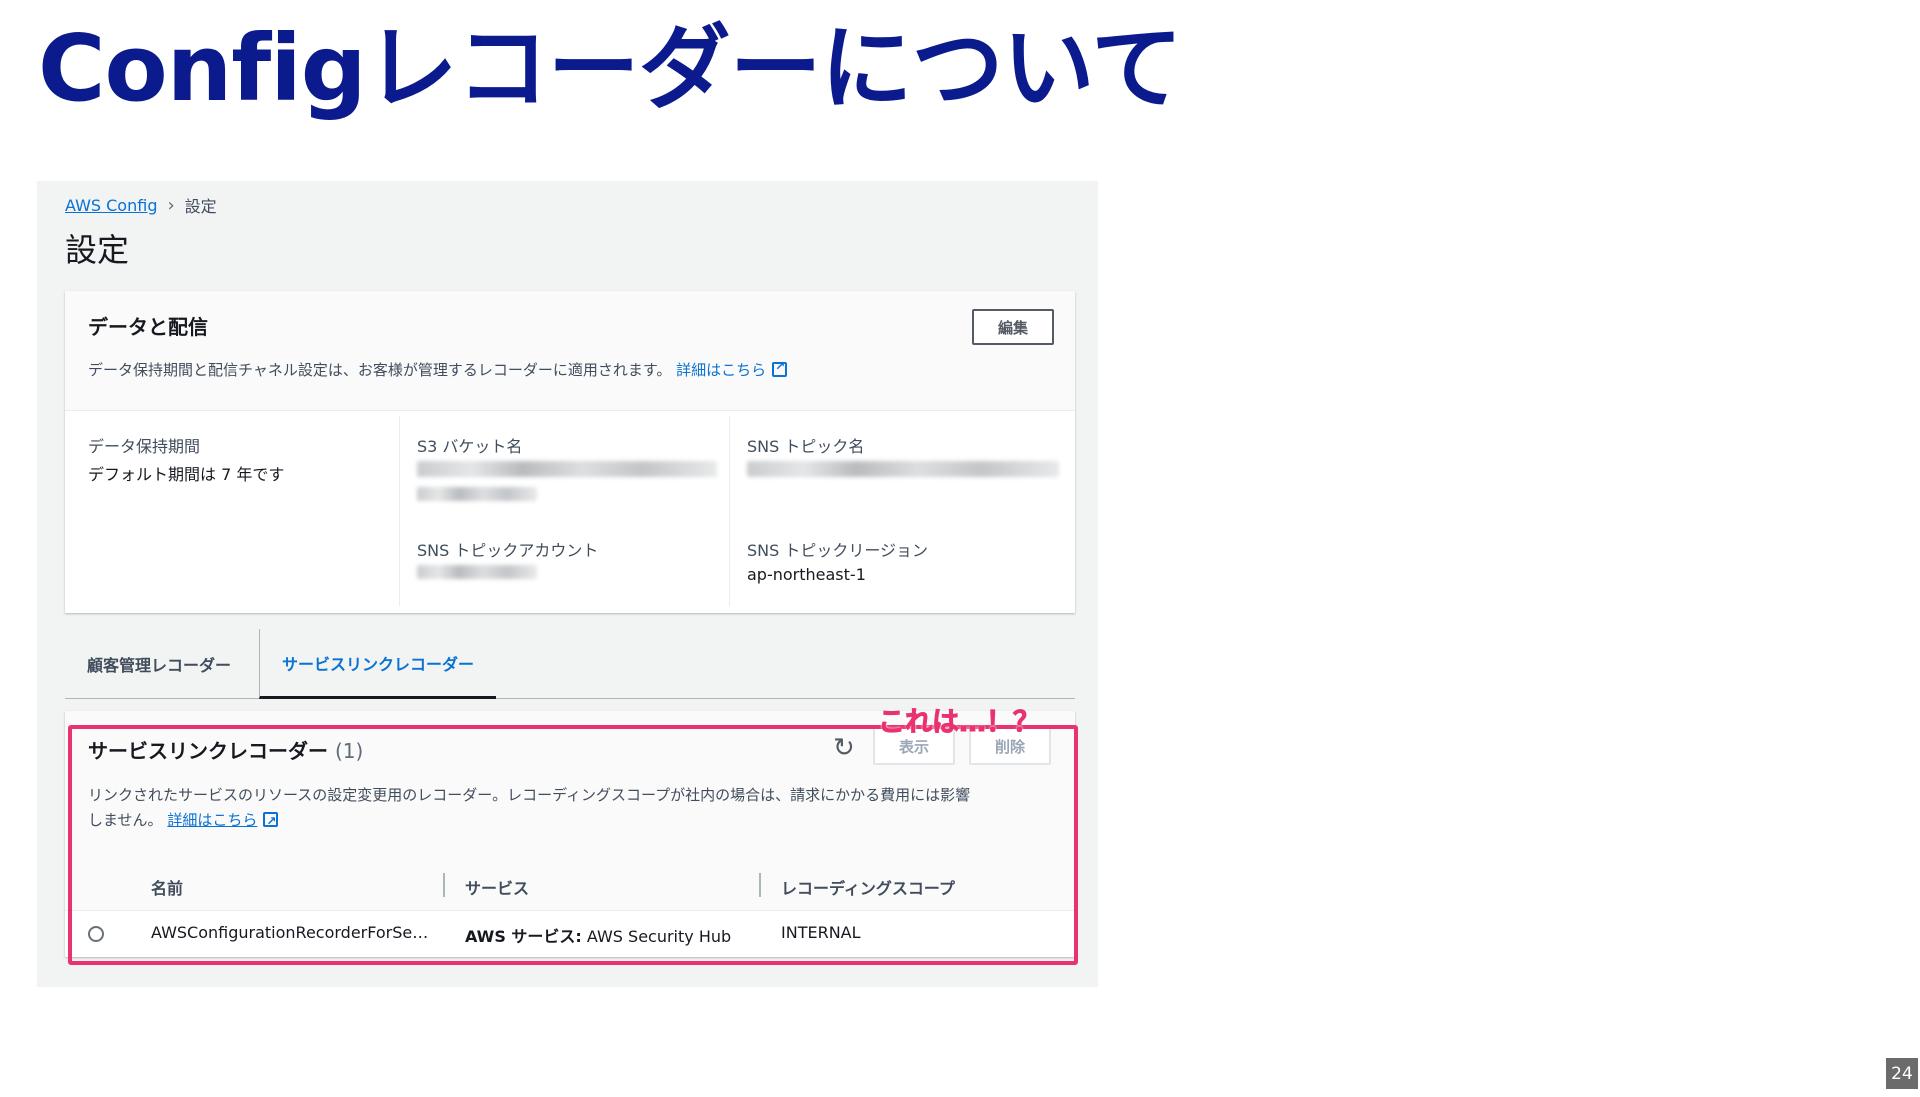  I want to click on service-cell: AWS サービス: AWS Security Hub, so click(598, 935).